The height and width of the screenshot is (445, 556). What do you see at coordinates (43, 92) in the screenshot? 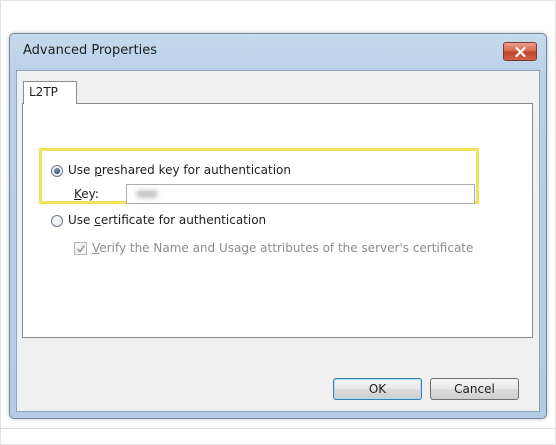
I see `tab-label: L2TP` at bounding box center [43, 92].